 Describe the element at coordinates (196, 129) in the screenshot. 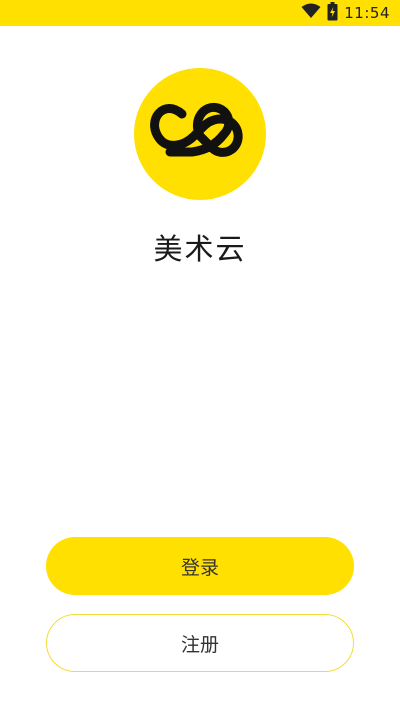

I see `cloud-infinity-logo` at that location.